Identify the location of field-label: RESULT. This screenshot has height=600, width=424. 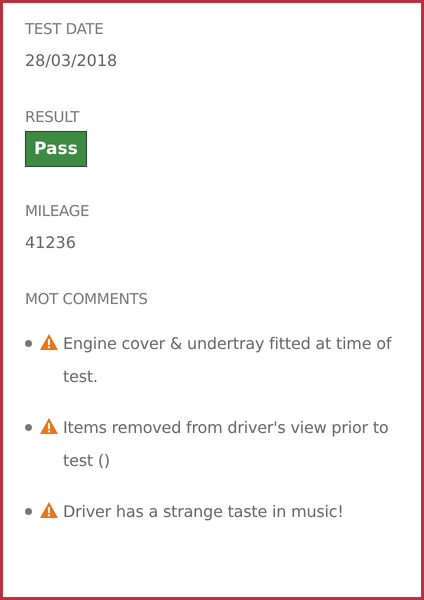
(52, 117).